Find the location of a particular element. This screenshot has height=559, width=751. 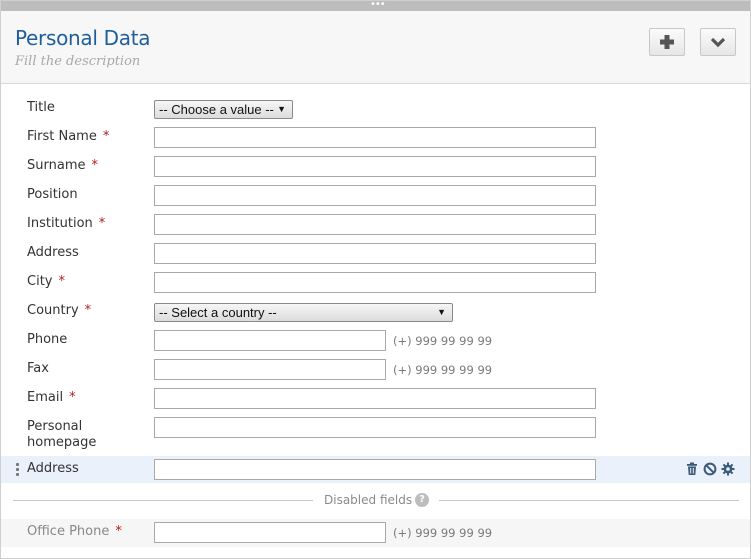

fax-label: Fax is located at coordinates (38, 368).